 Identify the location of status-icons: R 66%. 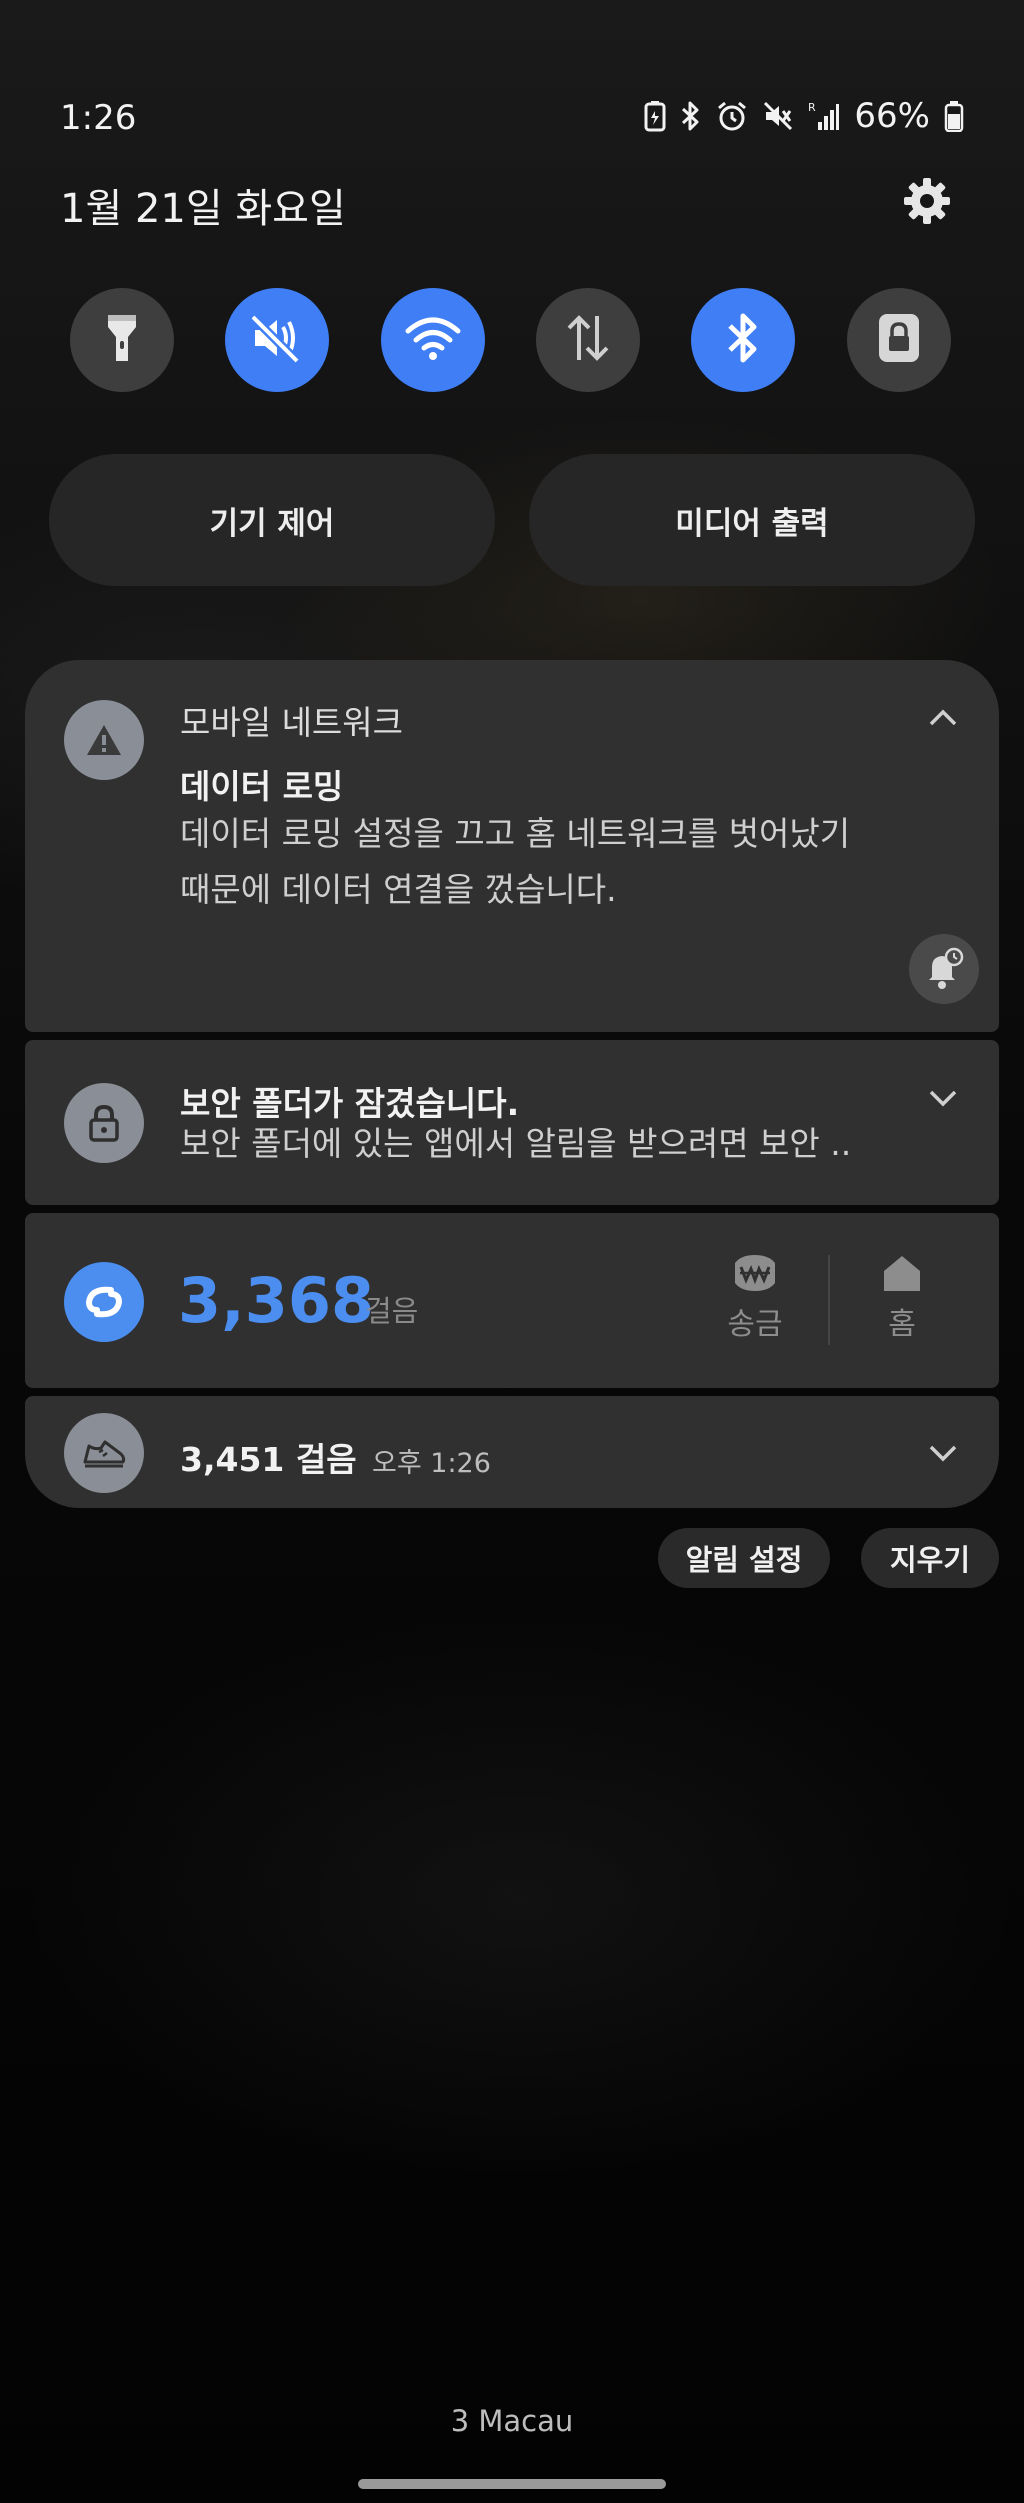
(804, 116).